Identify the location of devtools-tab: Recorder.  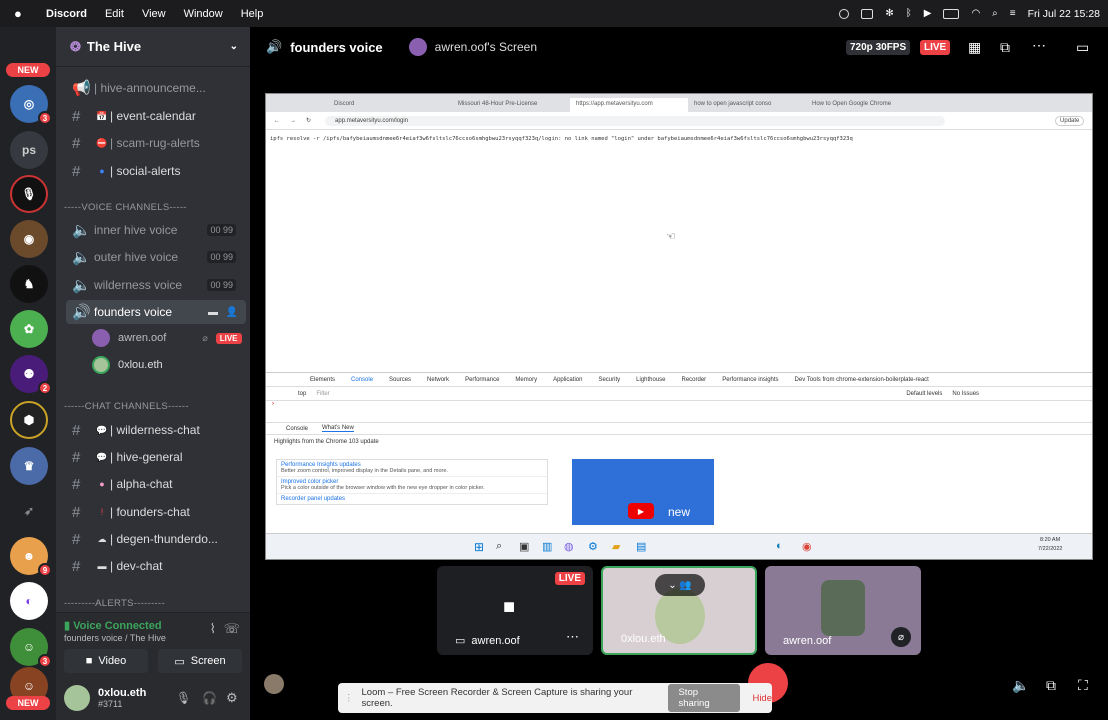
(694, 380).